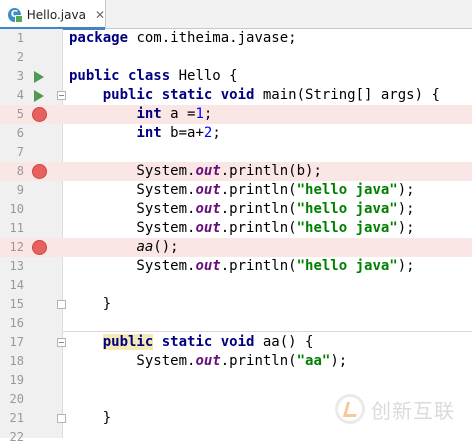 The height and width of the screenshot is (447, 472). What do you see at coordinates (56, 14) in the screenshot?
I see `tab-filename: Hello.java` at bounding box center [56, 14].